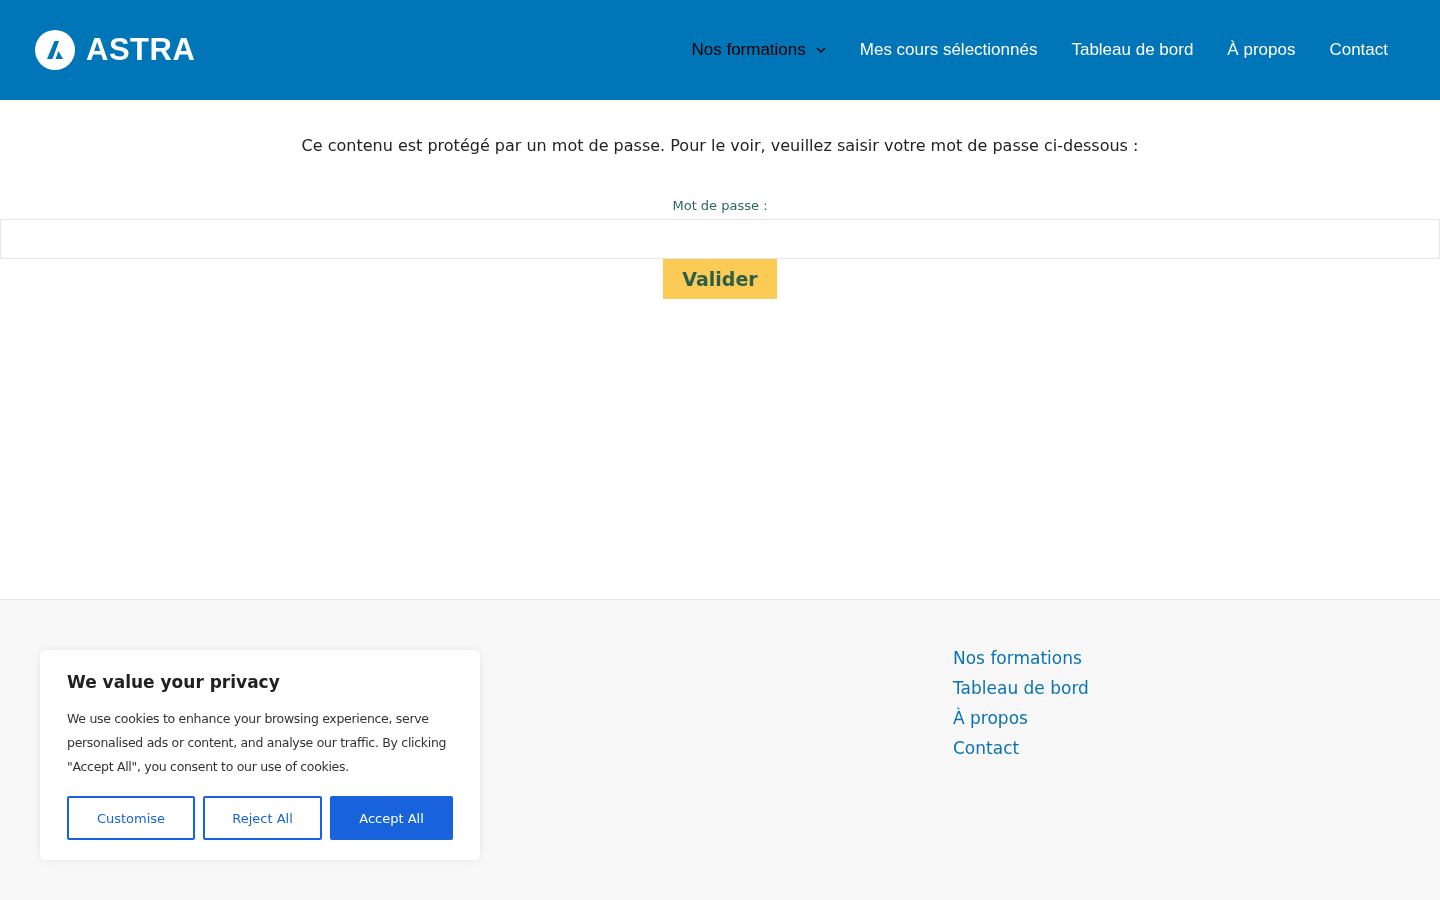 The width and height of the screenshot is (1440, 900). Describe the element at coordinates (391, 818) in the screenshot. I see `cookie-button: Accept All` at that location.